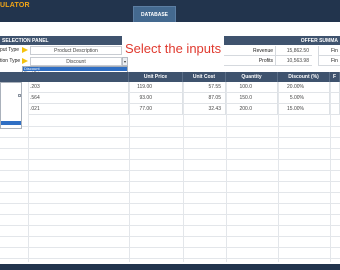  What do you see at coordinates (78, 98) in the screenshot?
I see `product-id-cell: .564` at bounding box center [78, 98].